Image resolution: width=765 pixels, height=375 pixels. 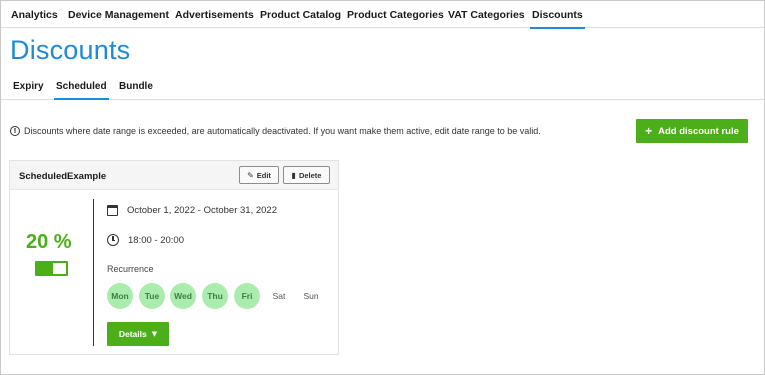 What do you see at coordinates (130, 269) in the screenshot?
I see `recurrence-label: Recurrence` at bounding box center [130, 269].